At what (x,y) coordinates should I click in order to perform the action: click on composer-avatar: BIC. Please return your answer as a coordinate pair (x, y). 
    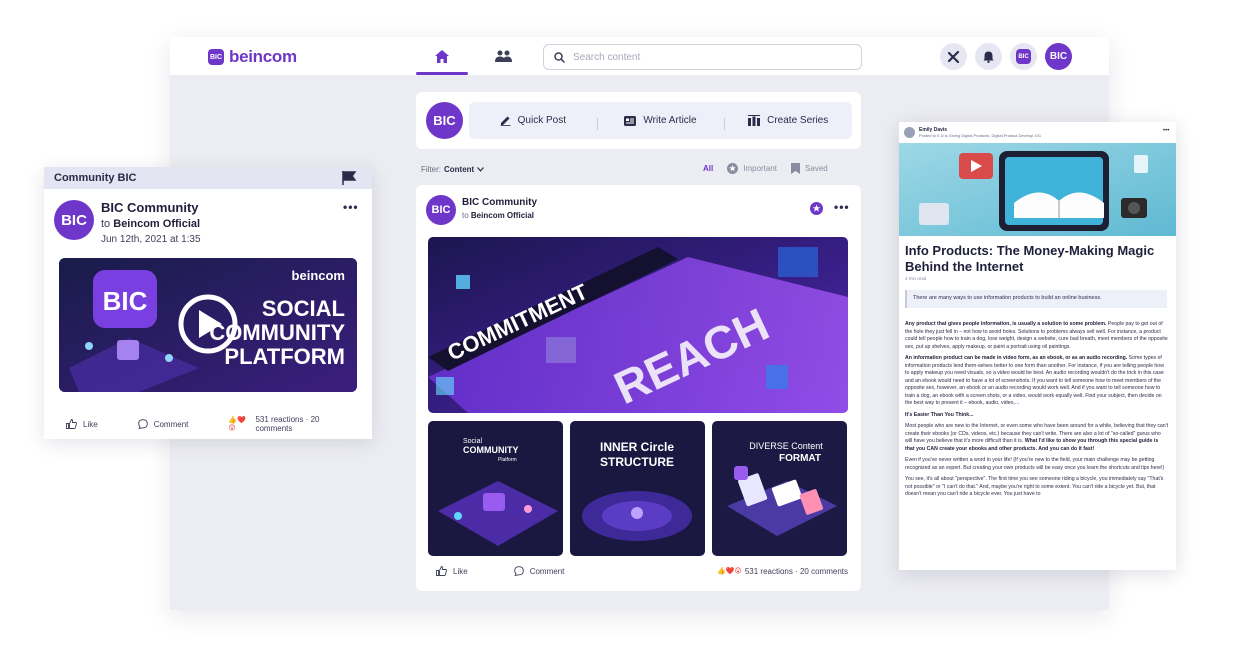
    Looking at the image, I should click on (444, 120).